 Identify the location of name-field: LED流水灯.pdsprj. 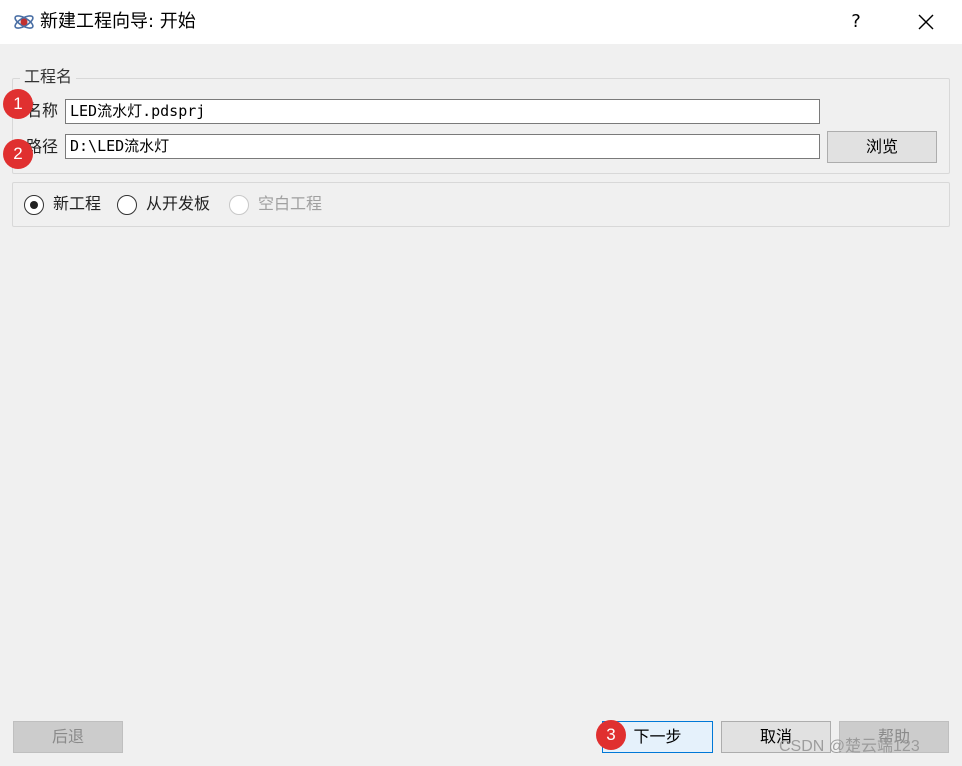
(442, 111).